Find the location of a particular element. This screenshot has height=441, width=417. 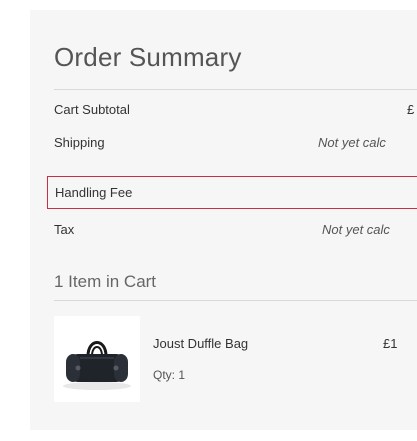

product-qty: Qty: 1 is located at coordinates (169, 375).